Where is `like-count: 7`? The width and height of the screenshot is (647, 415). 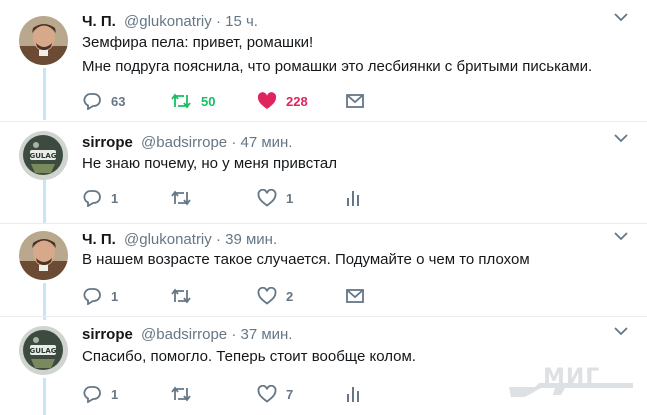
like-count: 7 is located at coordinates (290, 394).